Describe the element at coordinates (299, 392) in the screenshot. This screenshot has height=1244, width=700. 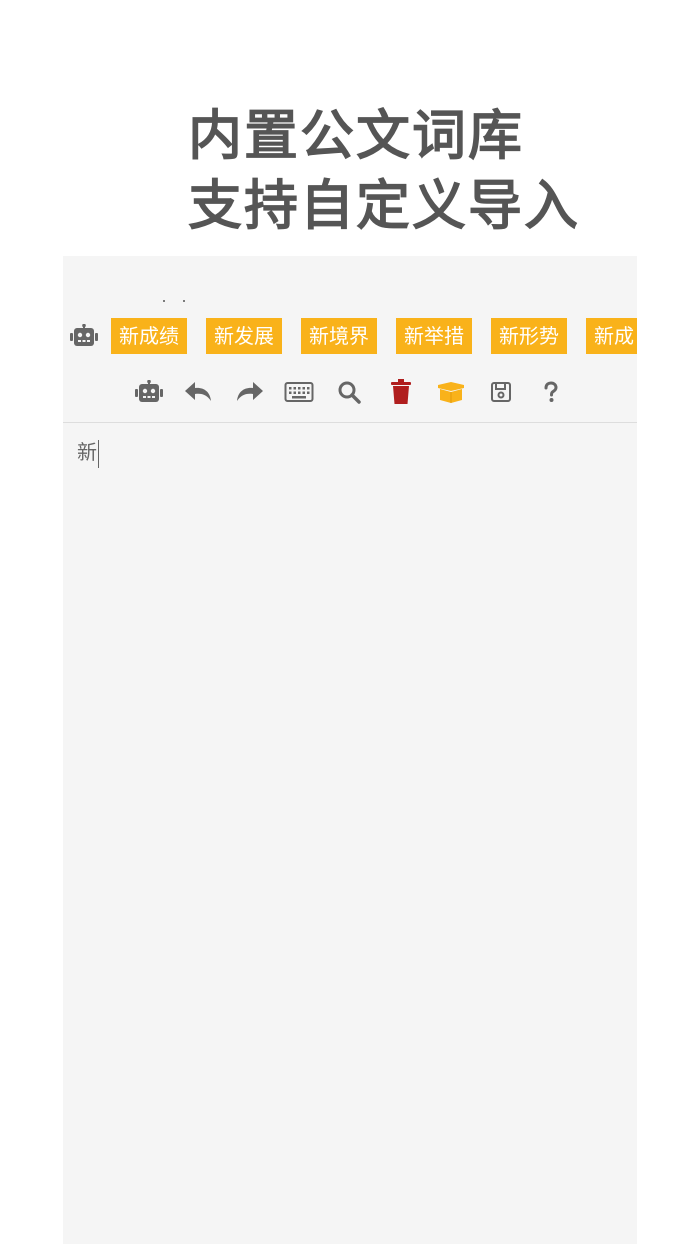
I see `keyboard-icon` at that location.